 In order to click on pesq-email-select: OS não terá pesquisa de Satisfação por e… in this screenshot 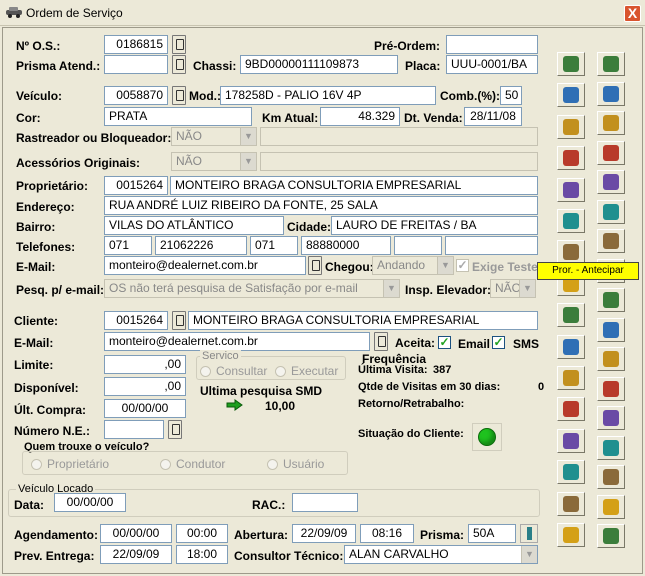, I will do `click(252, 288)`.